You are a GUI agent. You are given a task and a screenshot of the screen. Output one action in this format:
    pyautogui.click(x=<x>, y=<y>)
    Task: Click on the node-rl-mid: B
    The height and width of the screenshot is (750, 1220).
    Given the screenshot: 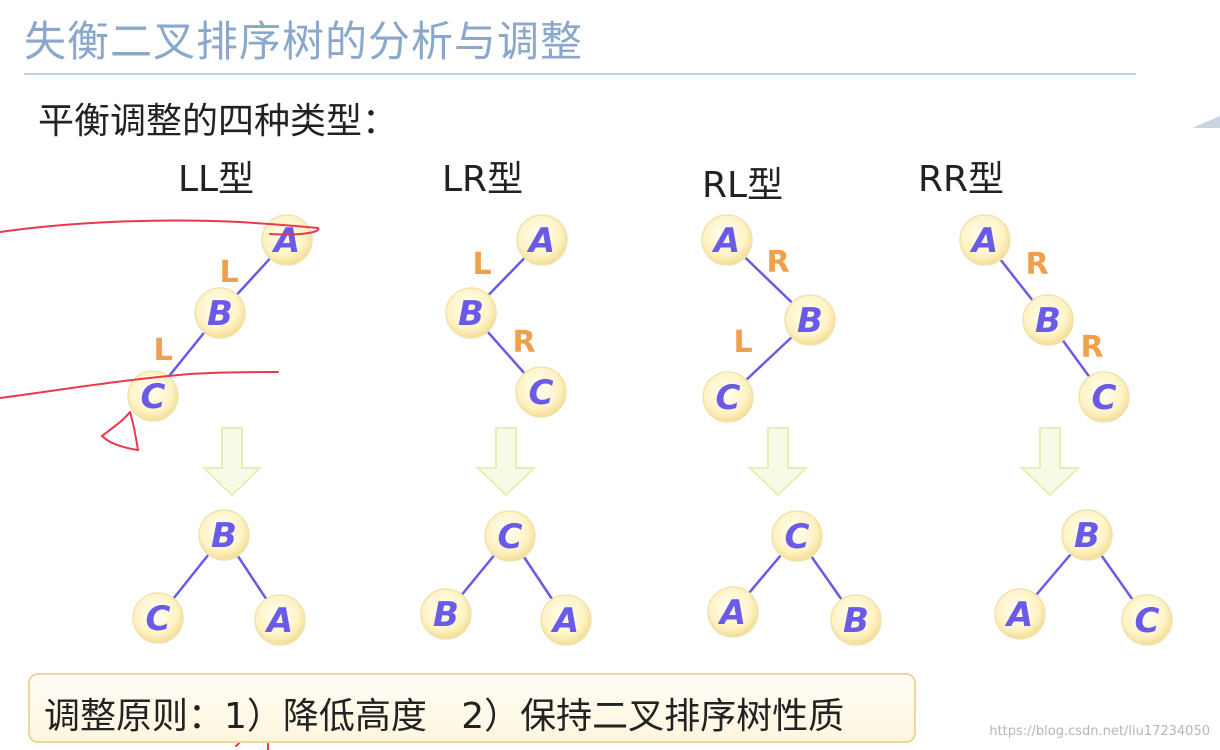 What is the action you would take?
    pyautogui.click(x=810, y=320)
    